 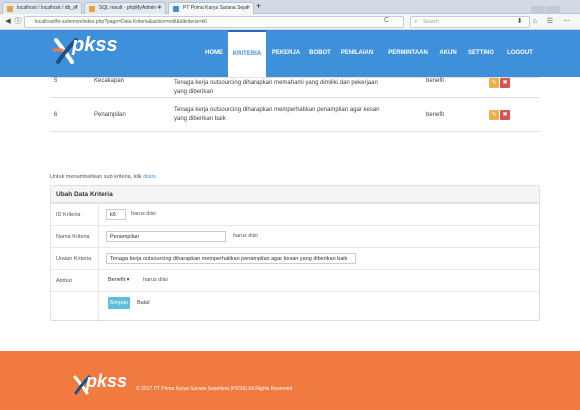 I want to click on maximize-button, so click(x=553, y=10).